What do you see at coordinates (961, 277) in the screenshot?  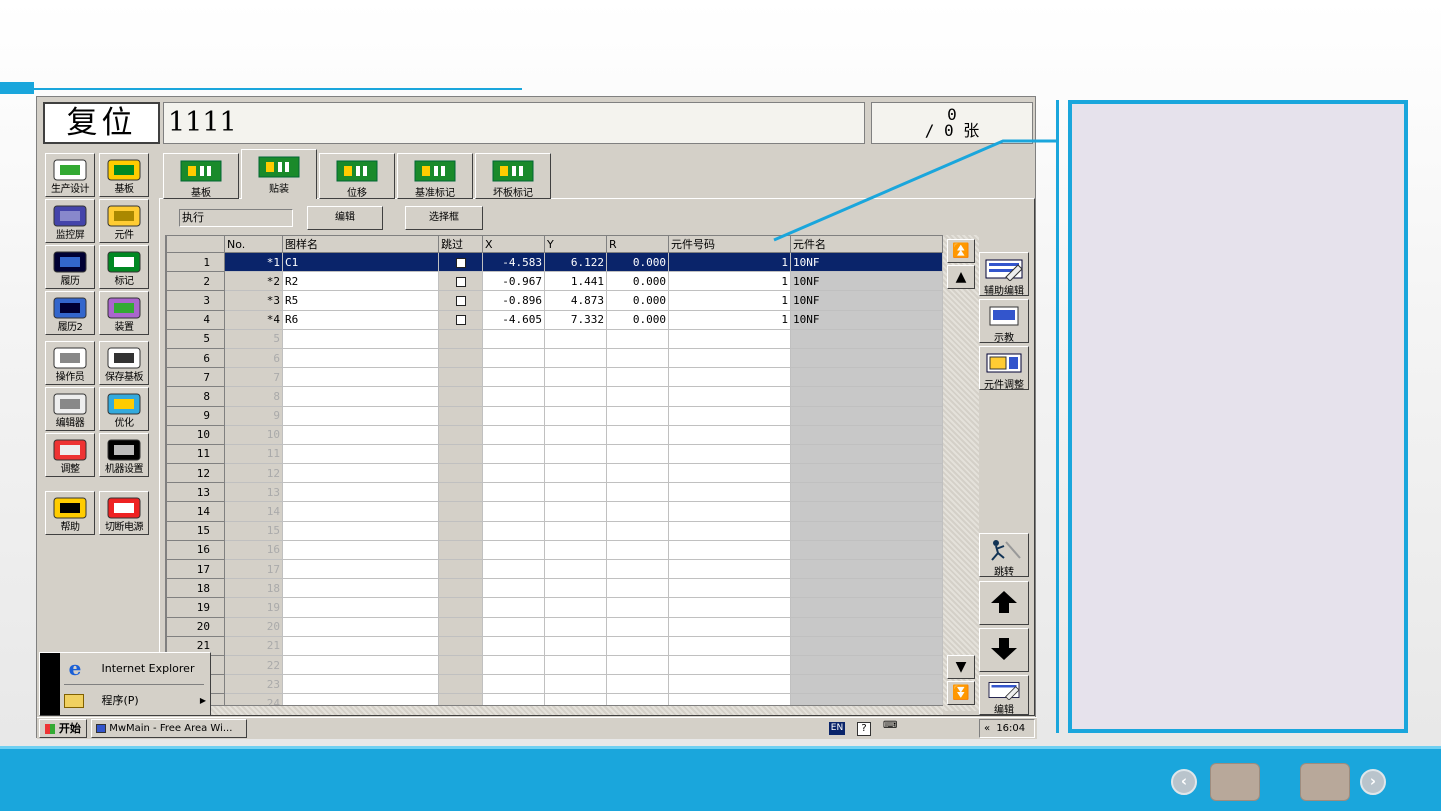 I see `scroll-up-icon: ▲` at bounding box center [961, 277].